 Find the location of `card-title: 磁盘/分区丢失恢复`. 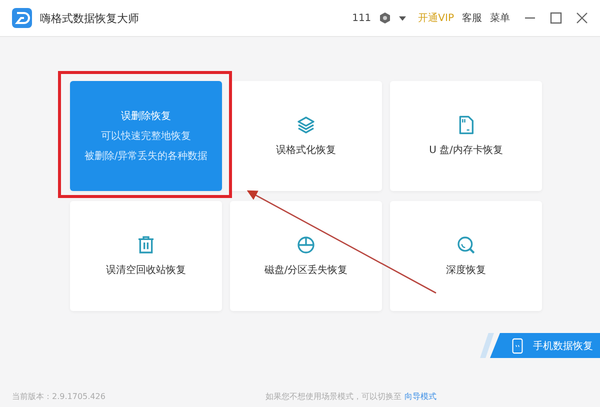

card-title: 磁盘/分区丢失恢复 is located at coordinates (306, 270).